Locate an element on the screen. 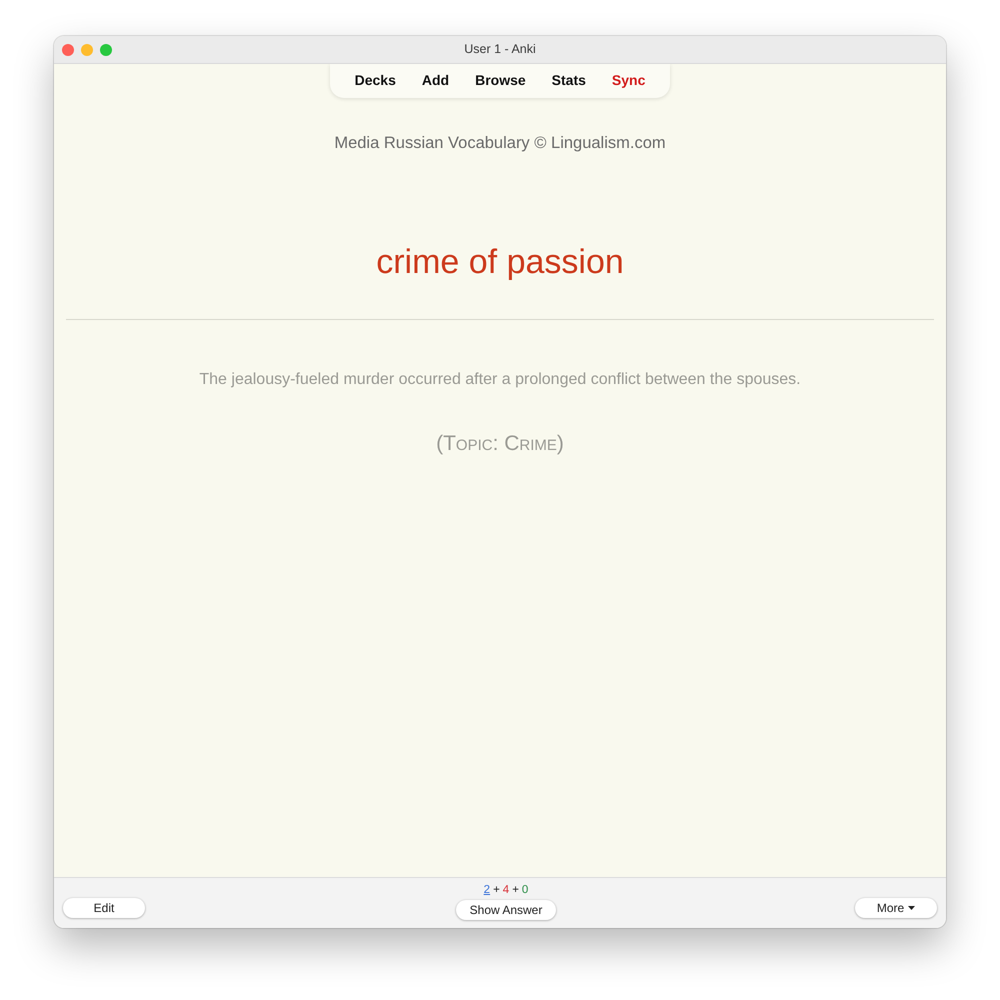  toolbar-link: Stats is located at coordinates (568, 80).